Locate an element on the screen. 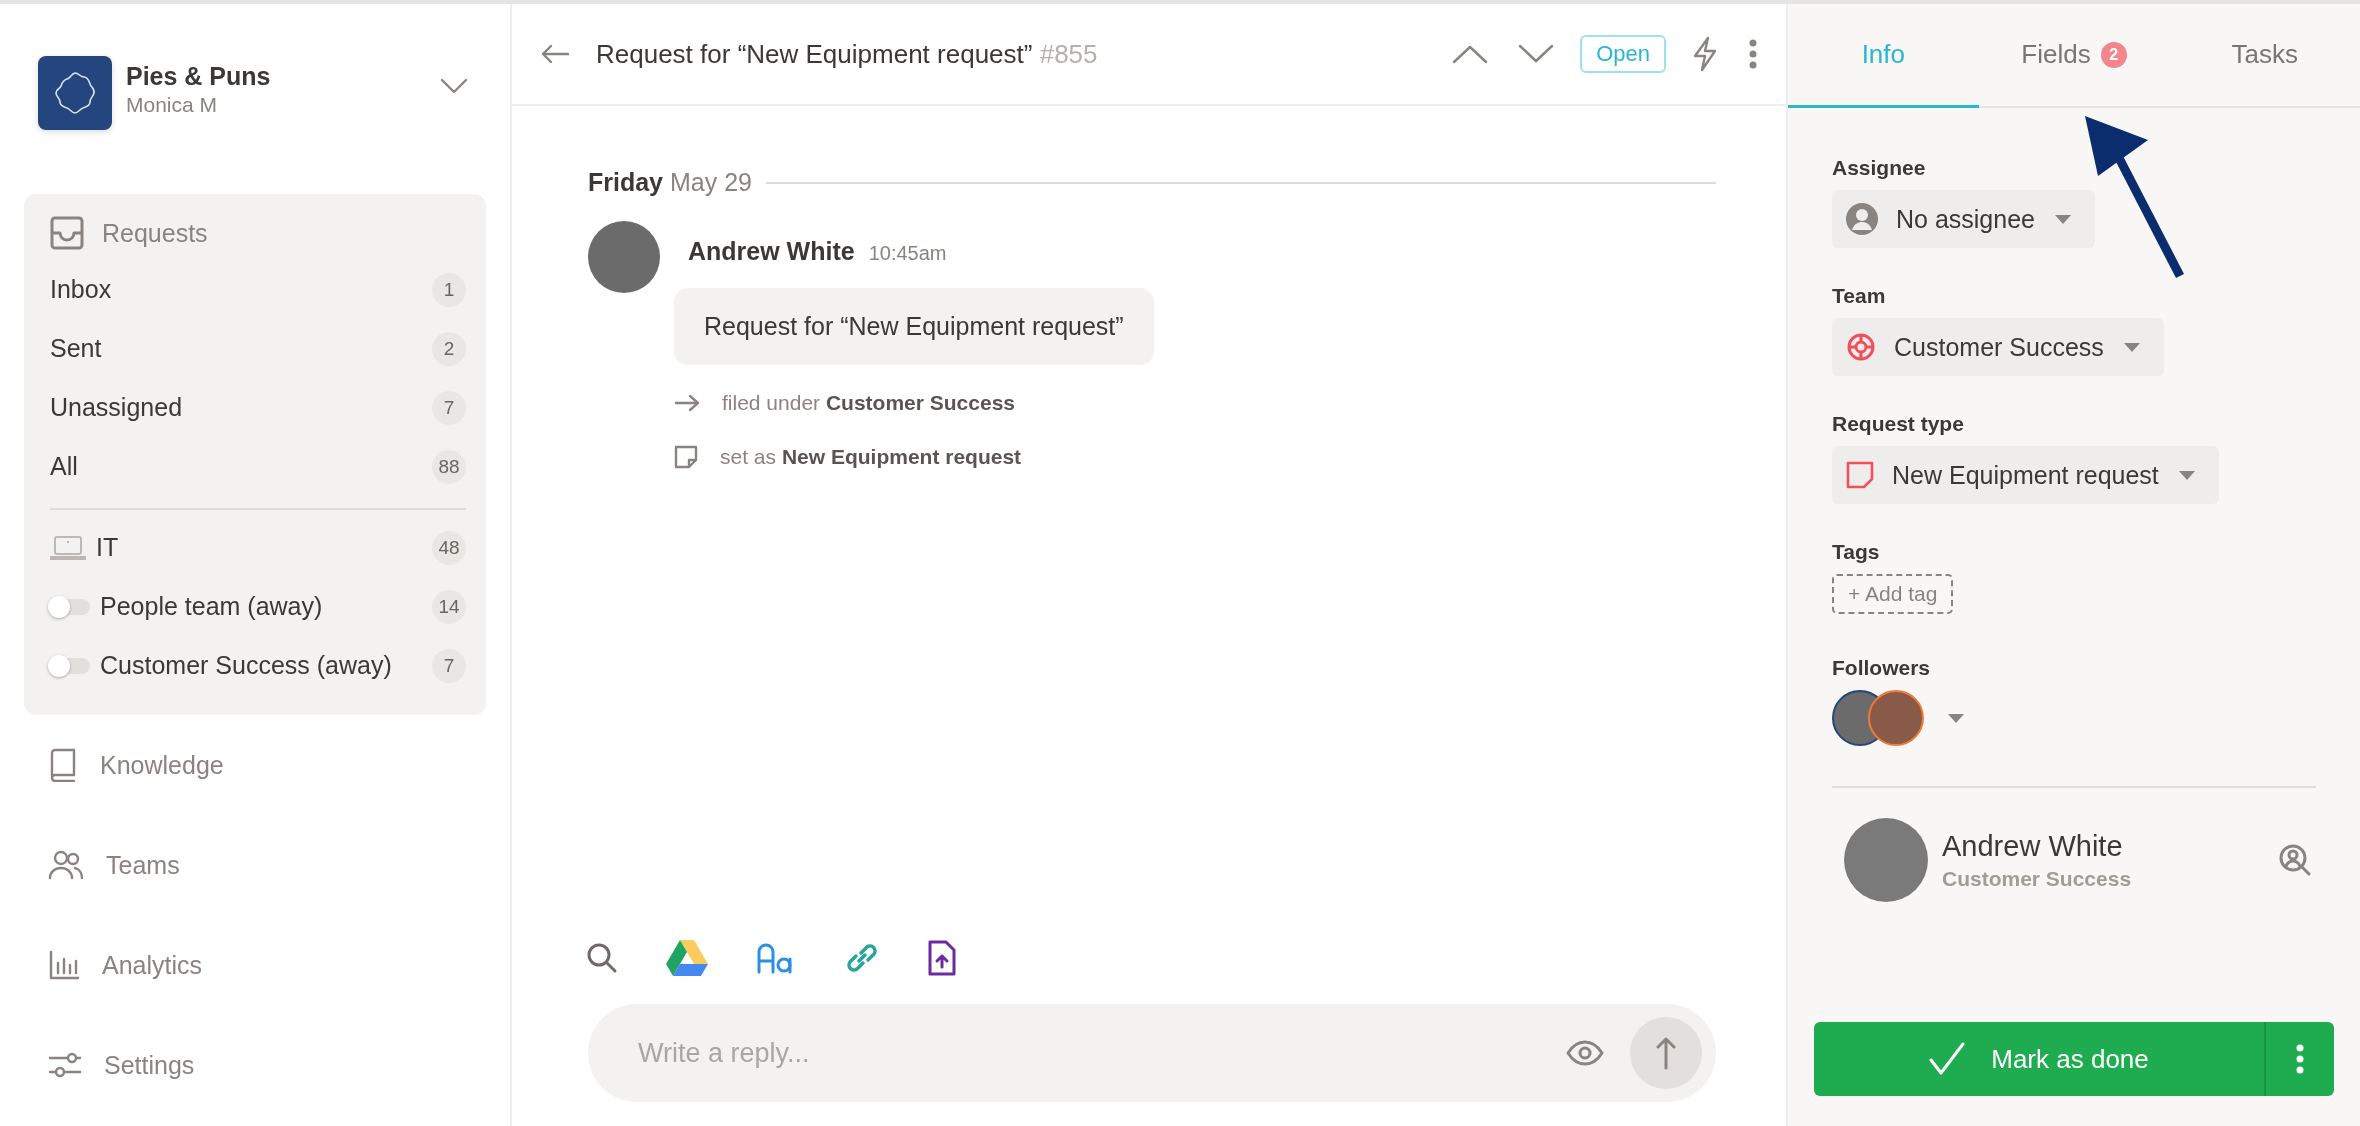 The width and height of the screenshot is (2360, 1126). activity-text: set as New Equipment request is located at coordinates (871, 457).